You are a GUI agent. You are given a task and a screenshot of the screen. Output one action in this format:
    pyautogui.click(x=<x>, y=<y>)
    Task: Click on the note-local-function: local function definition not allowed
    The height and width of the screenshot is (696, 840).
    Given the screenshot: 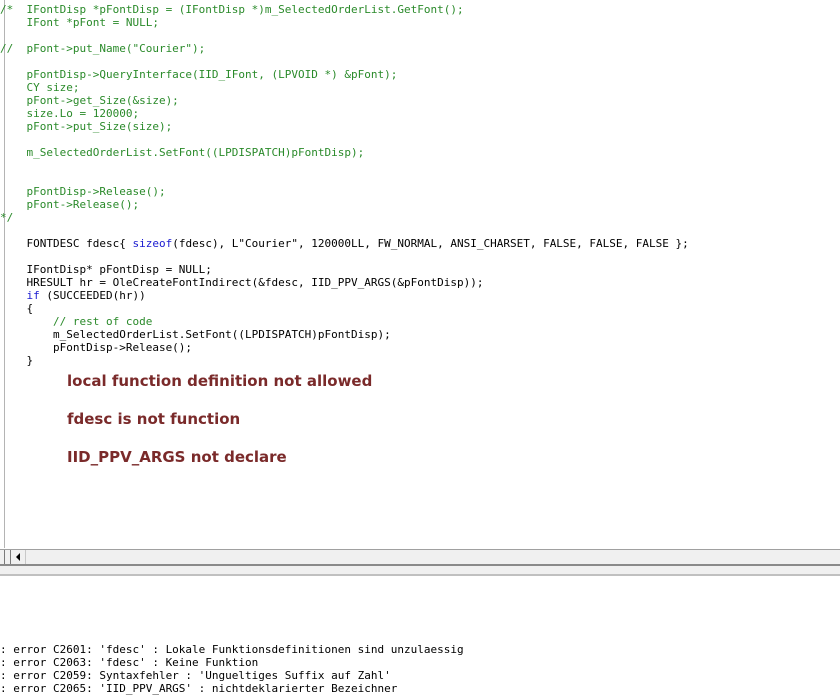 What is the action you would take?
    pyautogui.click(x=220, y=381)
    